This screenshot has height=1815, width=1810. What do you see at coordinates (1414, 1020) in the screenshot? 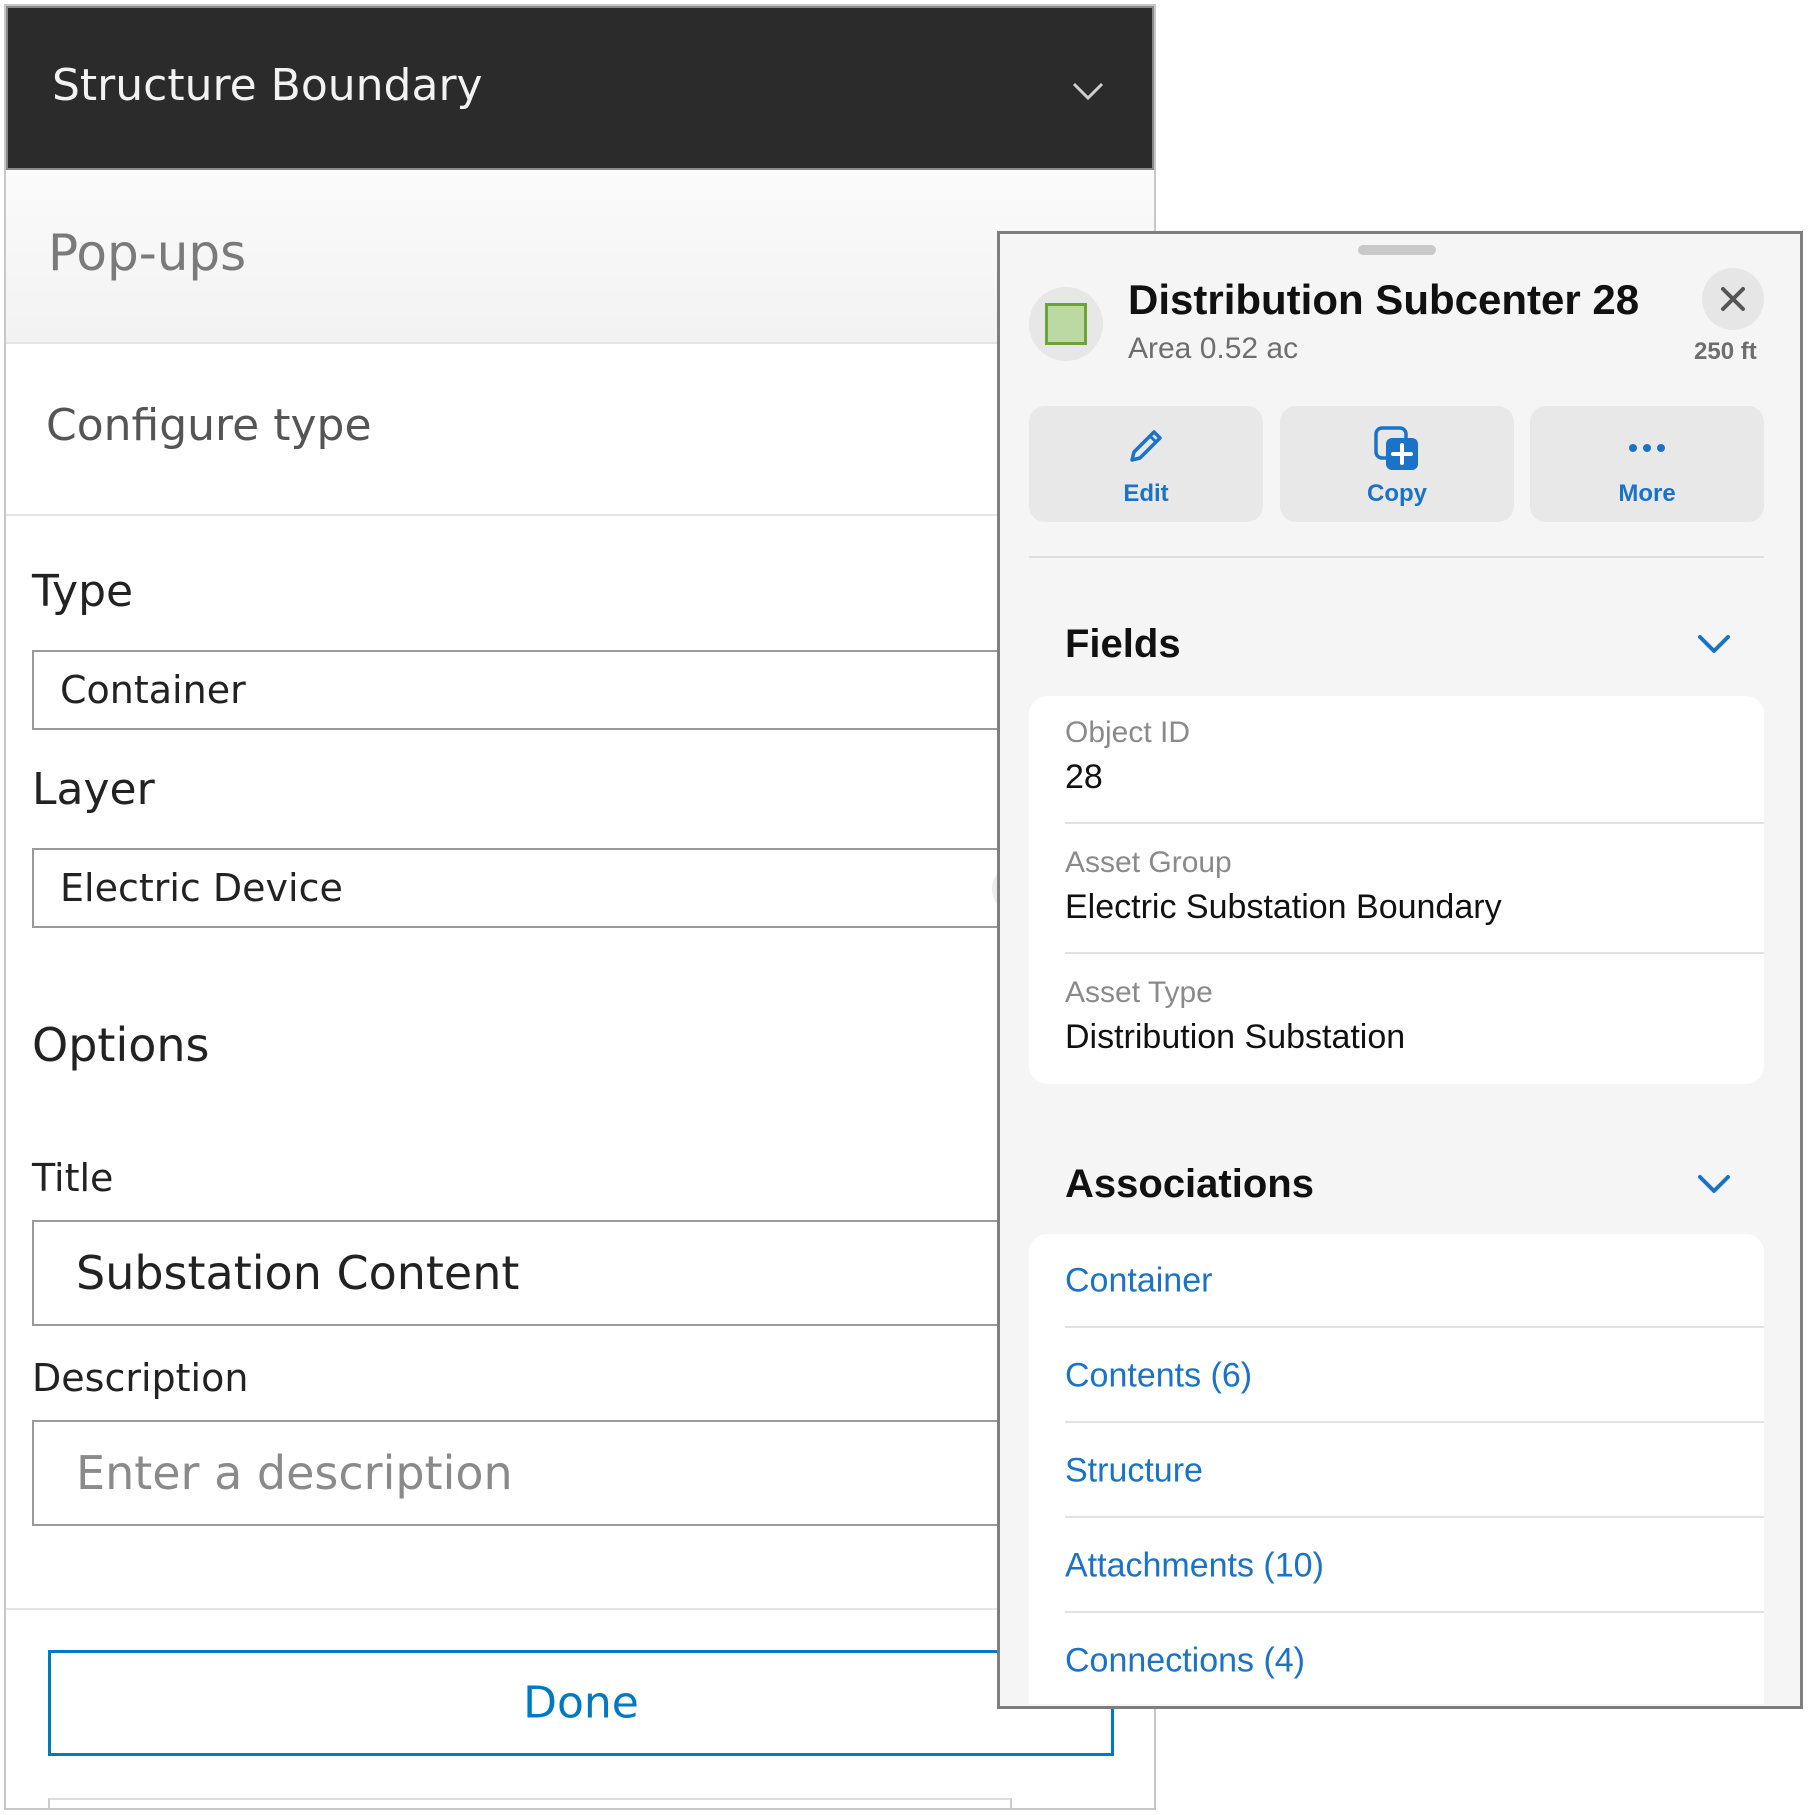
I see `field-row-asset-type: Asset Type Distribution Substation` at bounding box center [1414, 1020].